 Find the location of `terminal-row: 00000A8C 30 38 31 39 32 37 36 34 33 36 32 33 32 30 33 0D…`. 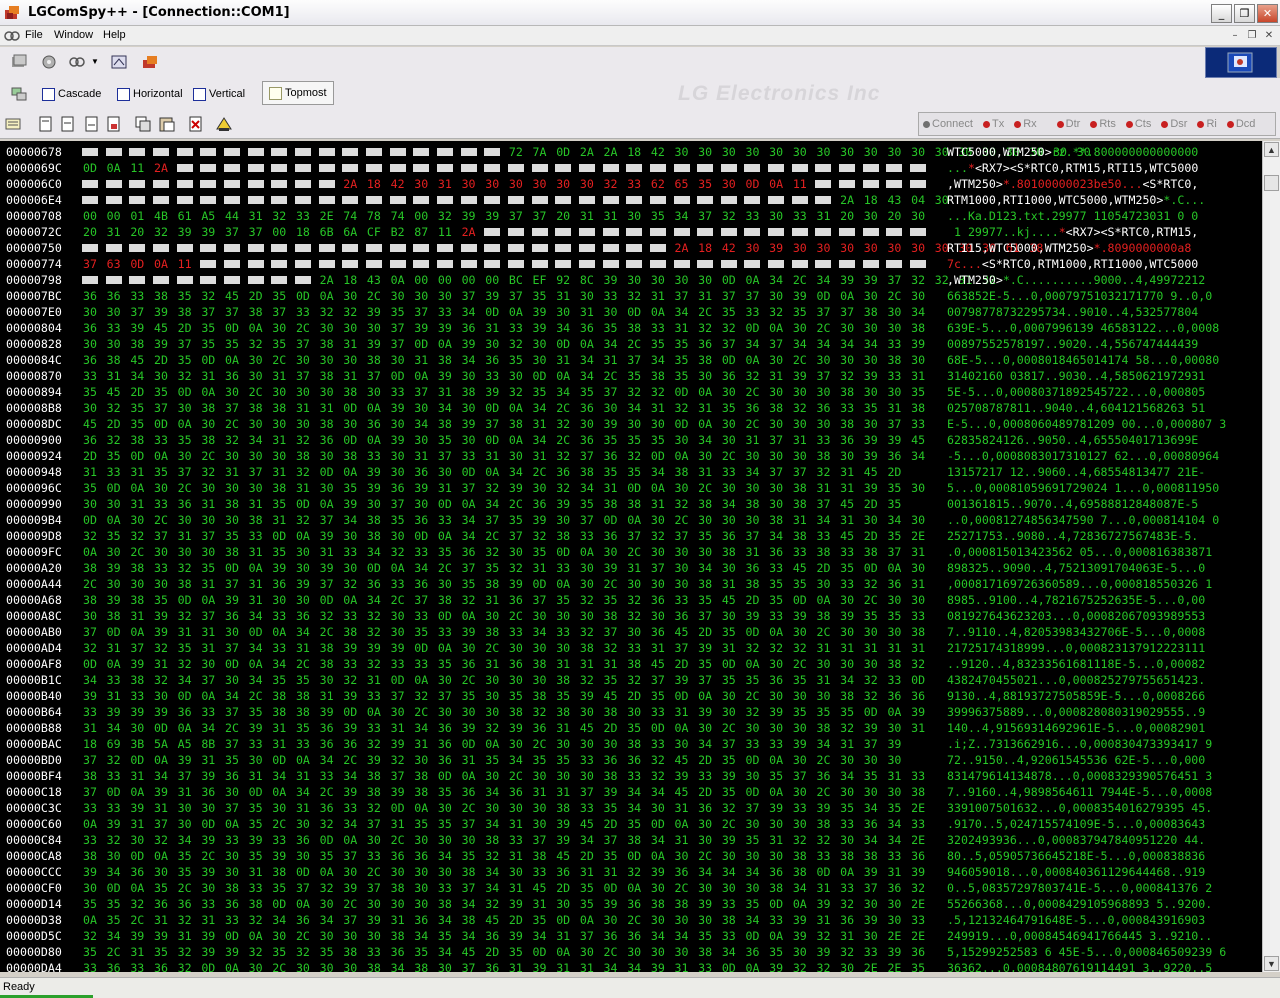

terminal-row: 00000A8C 30 38 31 39 32 37 36 34 33 36 32 33 32 30 33 0D… is located at coordinates (631, 616).